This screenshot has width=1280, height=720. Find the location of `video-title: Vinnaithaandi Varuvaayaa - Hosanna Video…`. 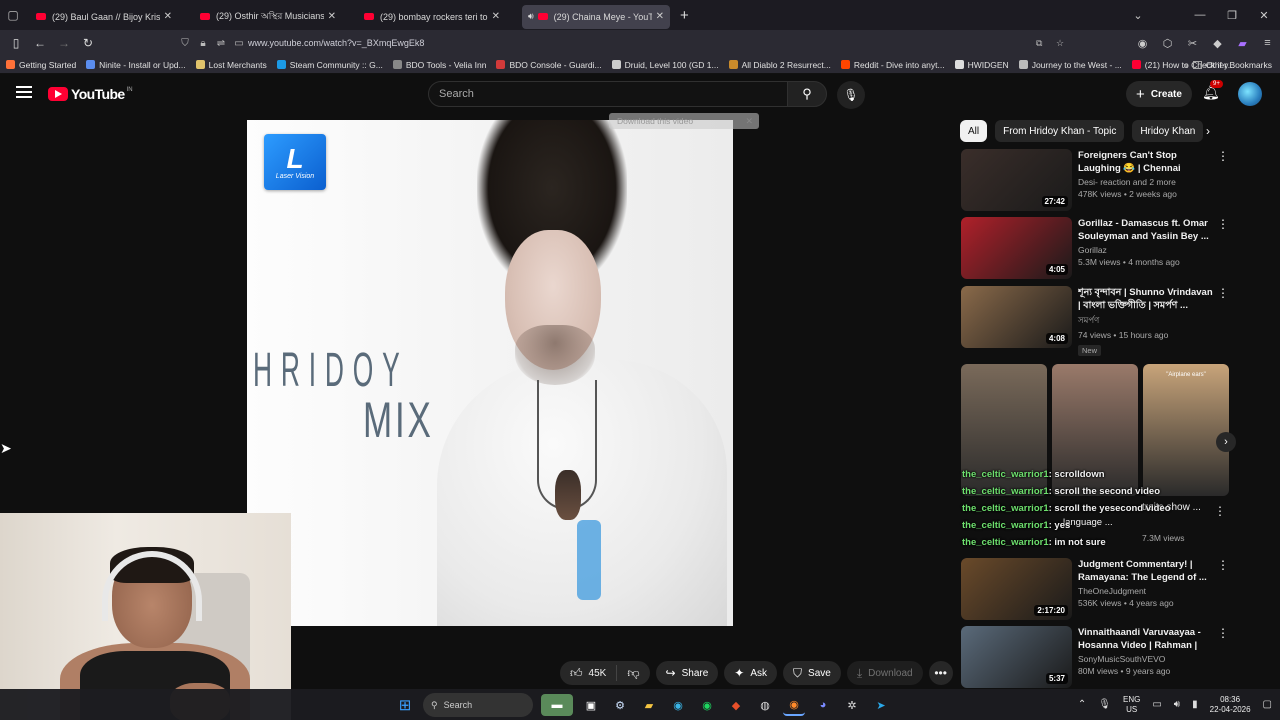

video-title: Vinnaithaandi Varuvaayaa - Hosanna Video… is located at coordinates (1146, 639).